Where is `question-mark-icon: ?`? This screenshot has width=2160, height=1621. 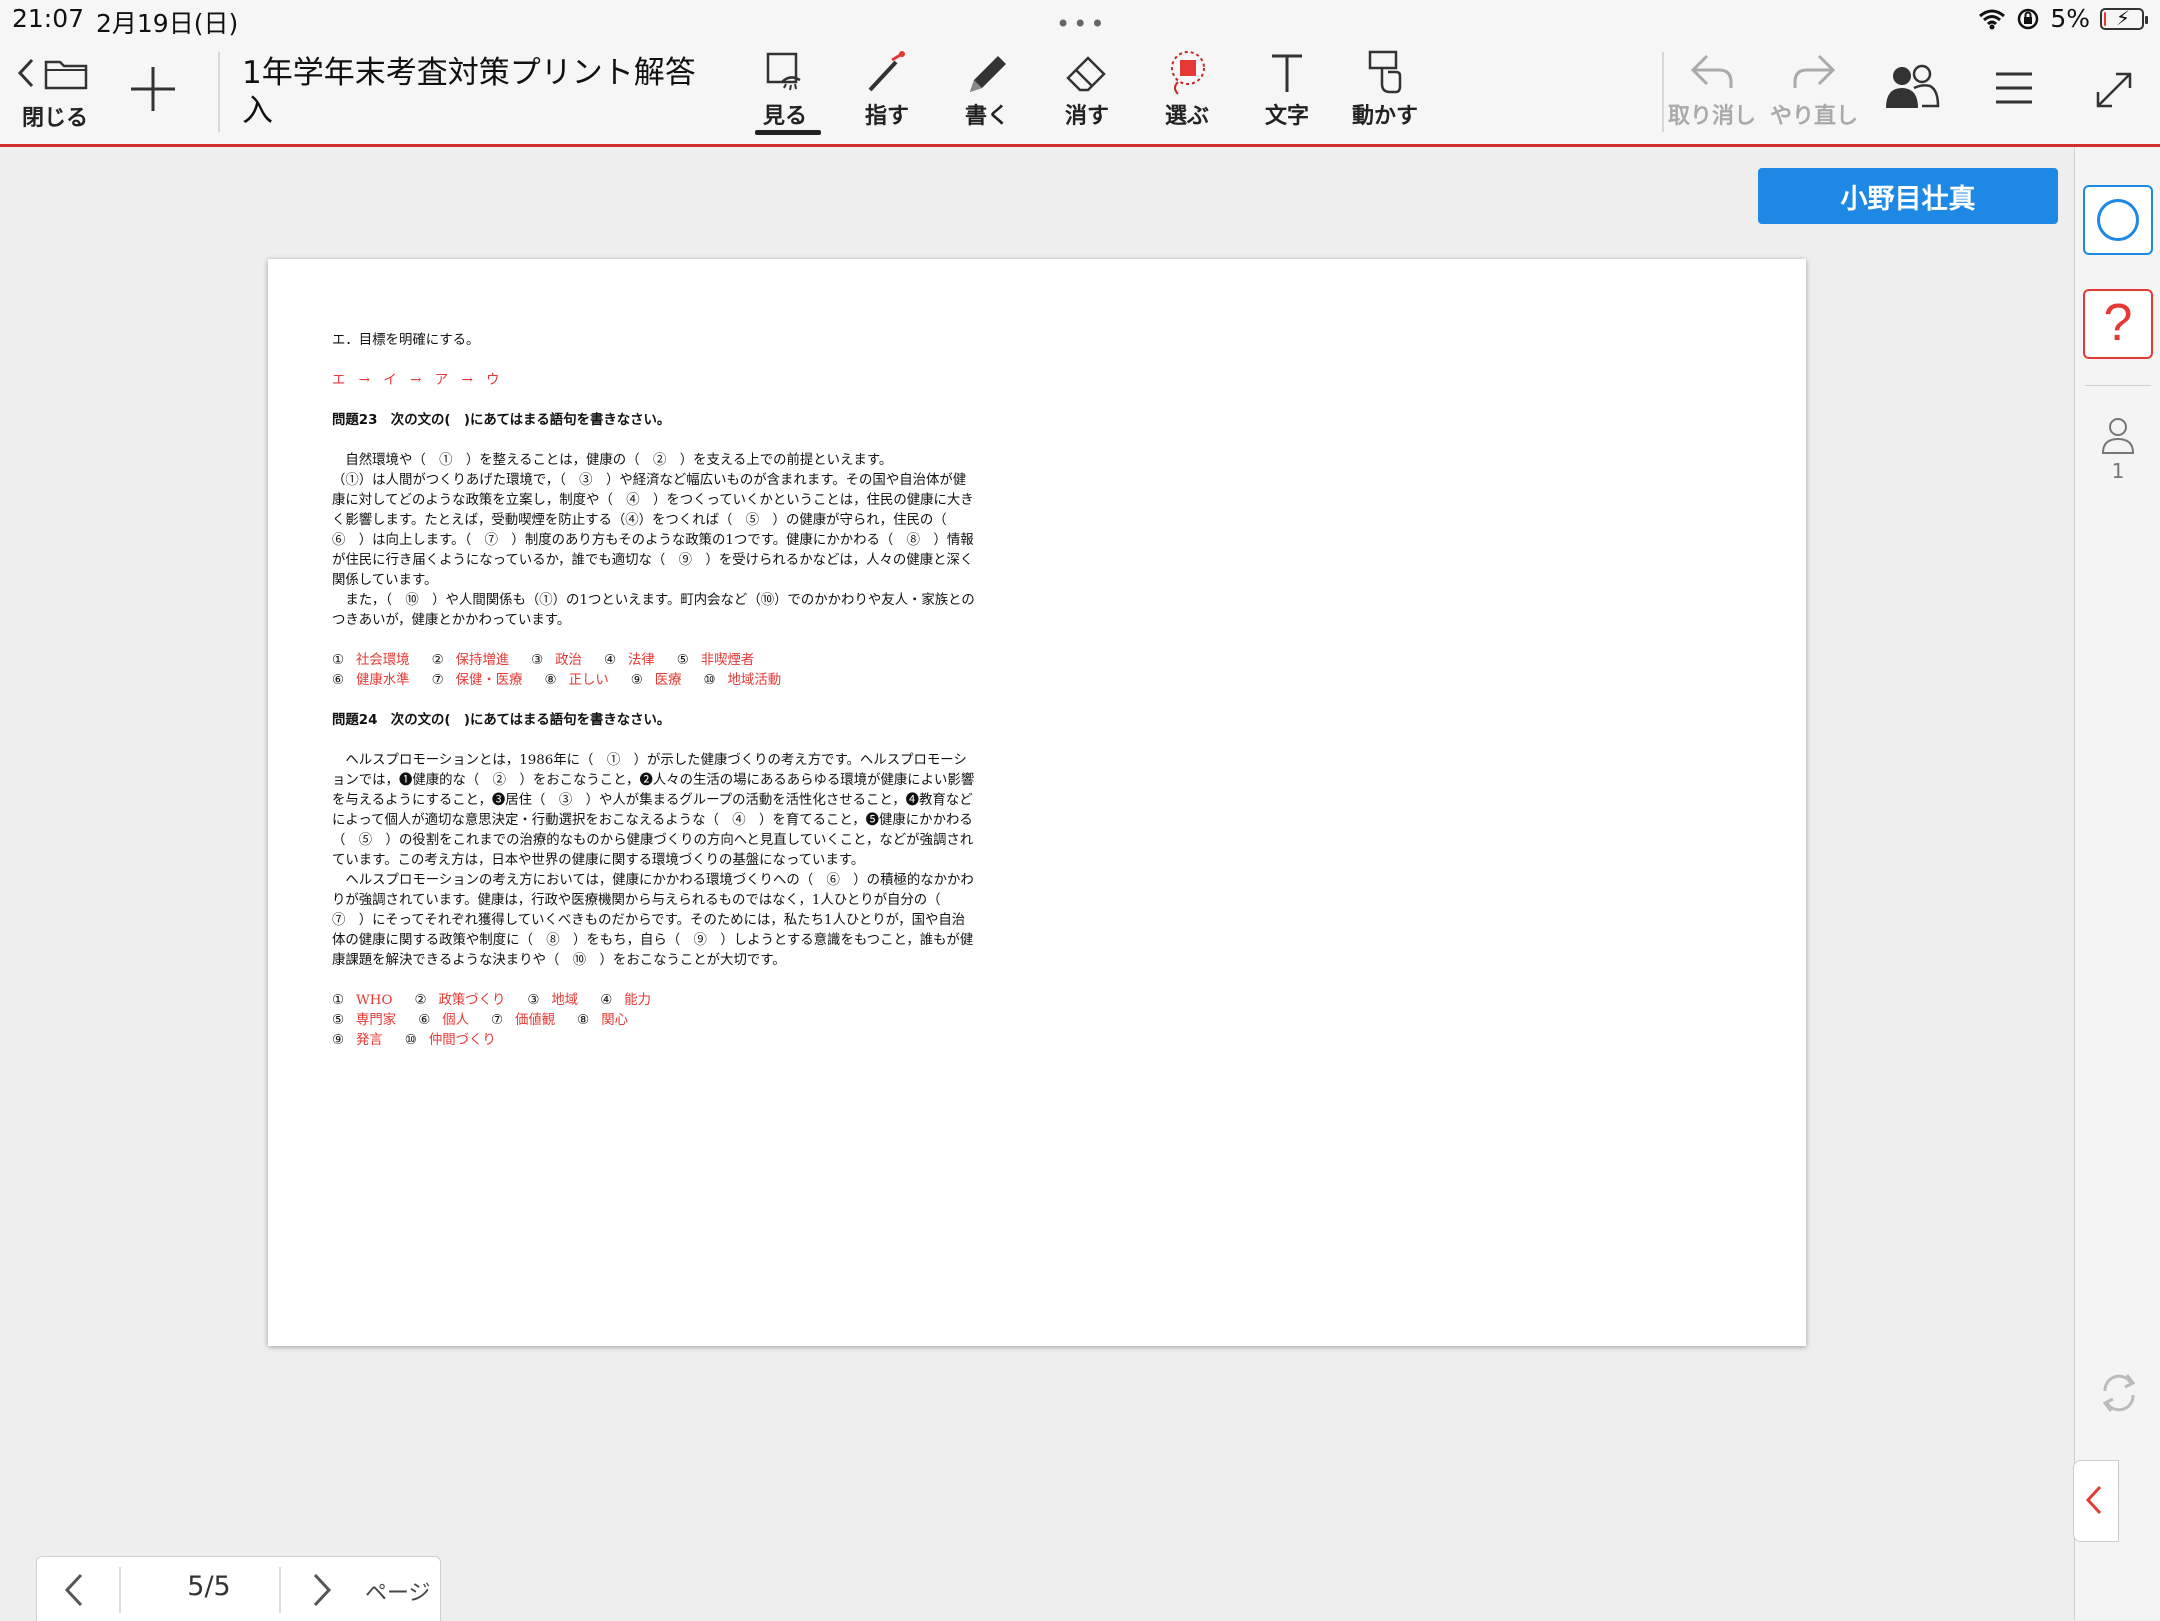
question-mark-icon: ? is located at coordinates (2118, 323).